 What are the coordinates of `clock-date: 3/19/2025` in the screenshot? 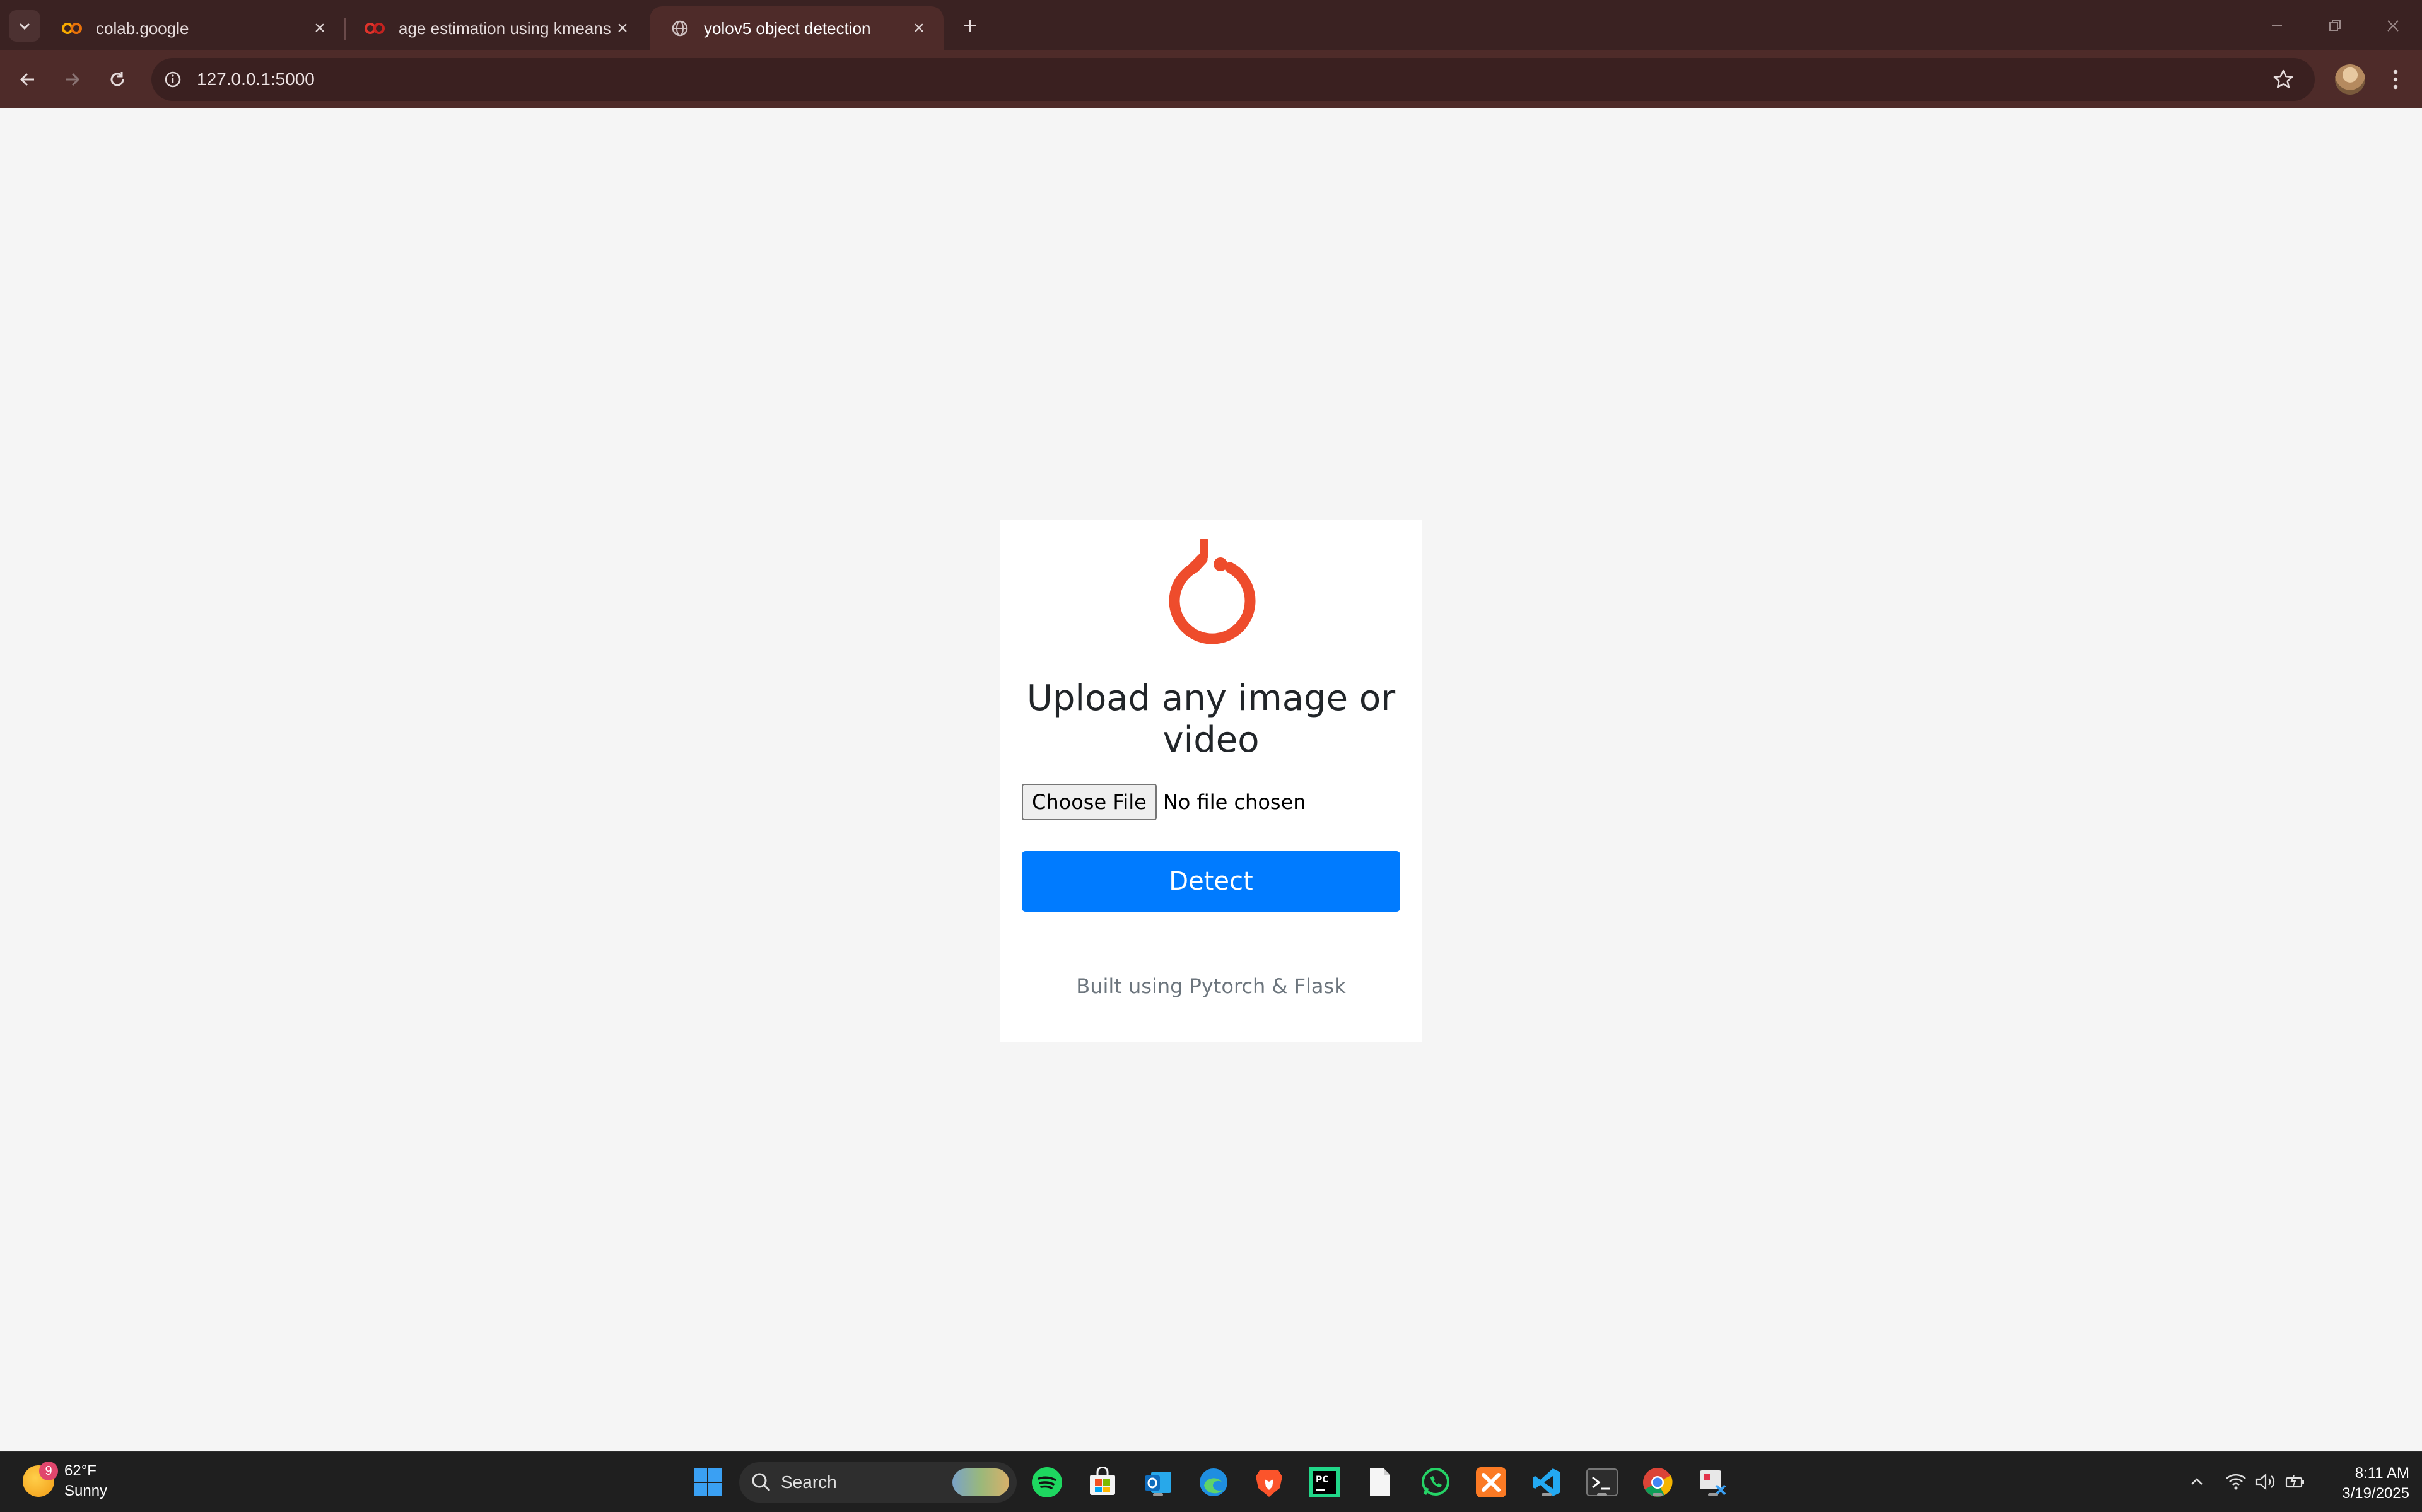 It's located at (2375, 1493).